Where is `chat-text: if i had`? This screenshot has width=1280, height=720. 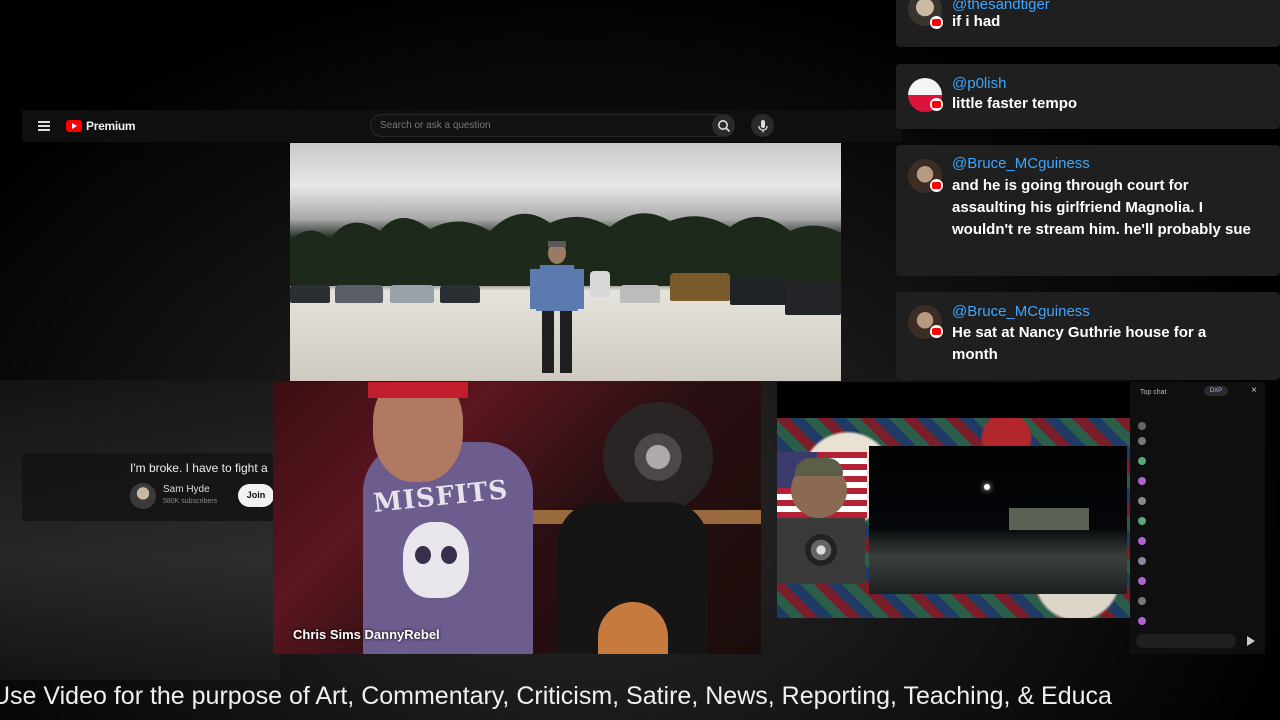 chat-text: if i had is located at coordinates (976, 21).